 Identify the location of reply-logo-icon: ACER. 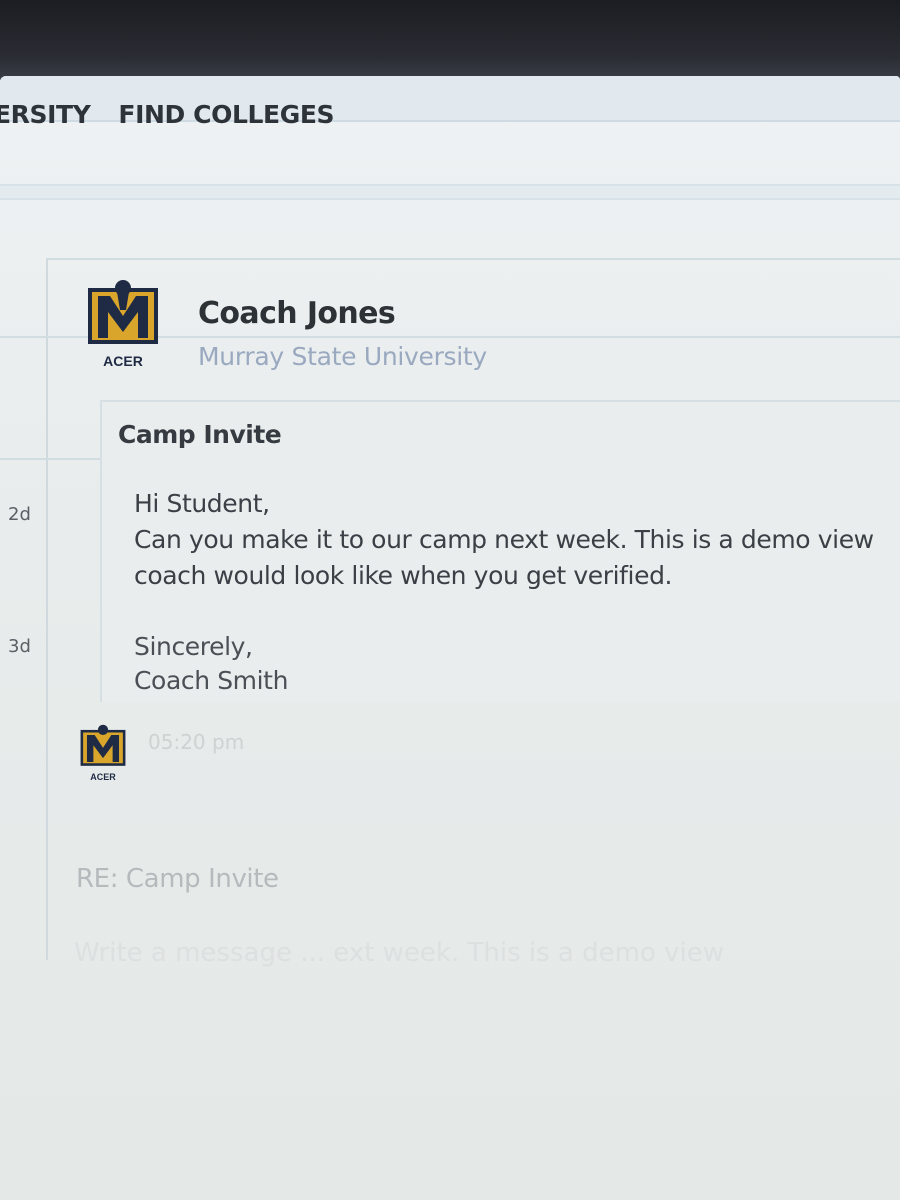
(103, 753).